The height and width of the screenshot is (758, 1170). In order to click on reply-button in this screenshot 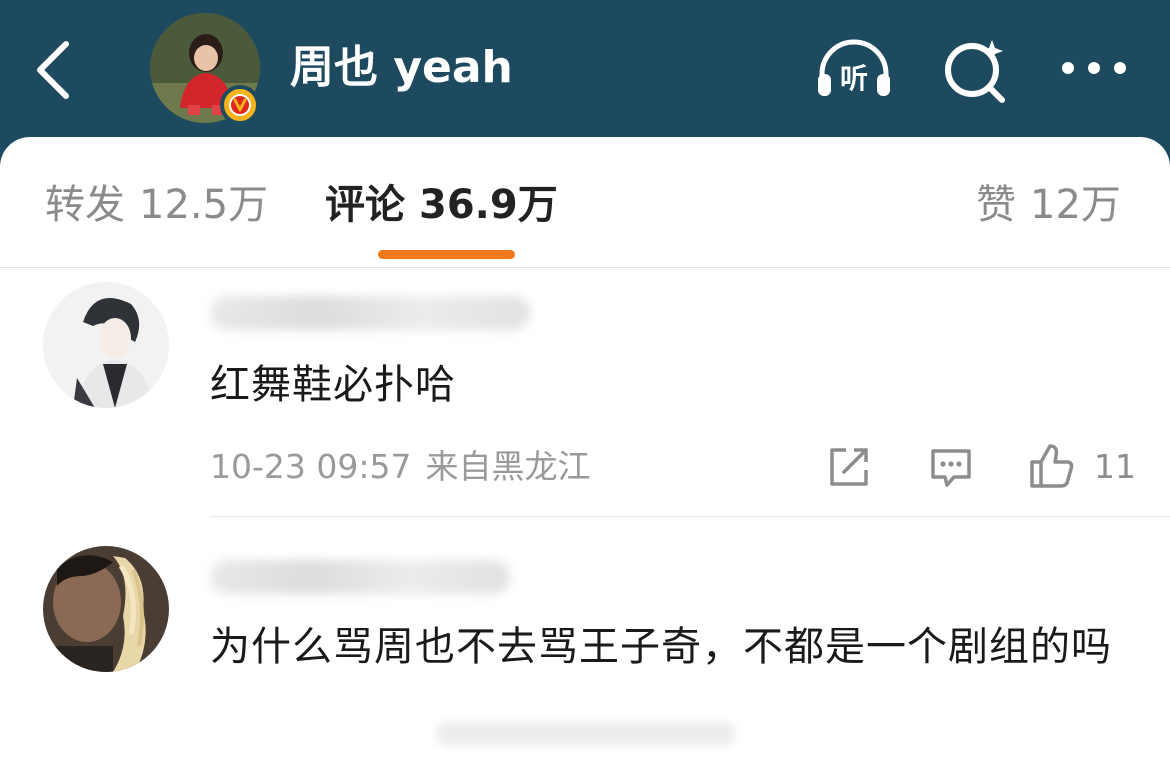, I will do `click(951, 469)`.